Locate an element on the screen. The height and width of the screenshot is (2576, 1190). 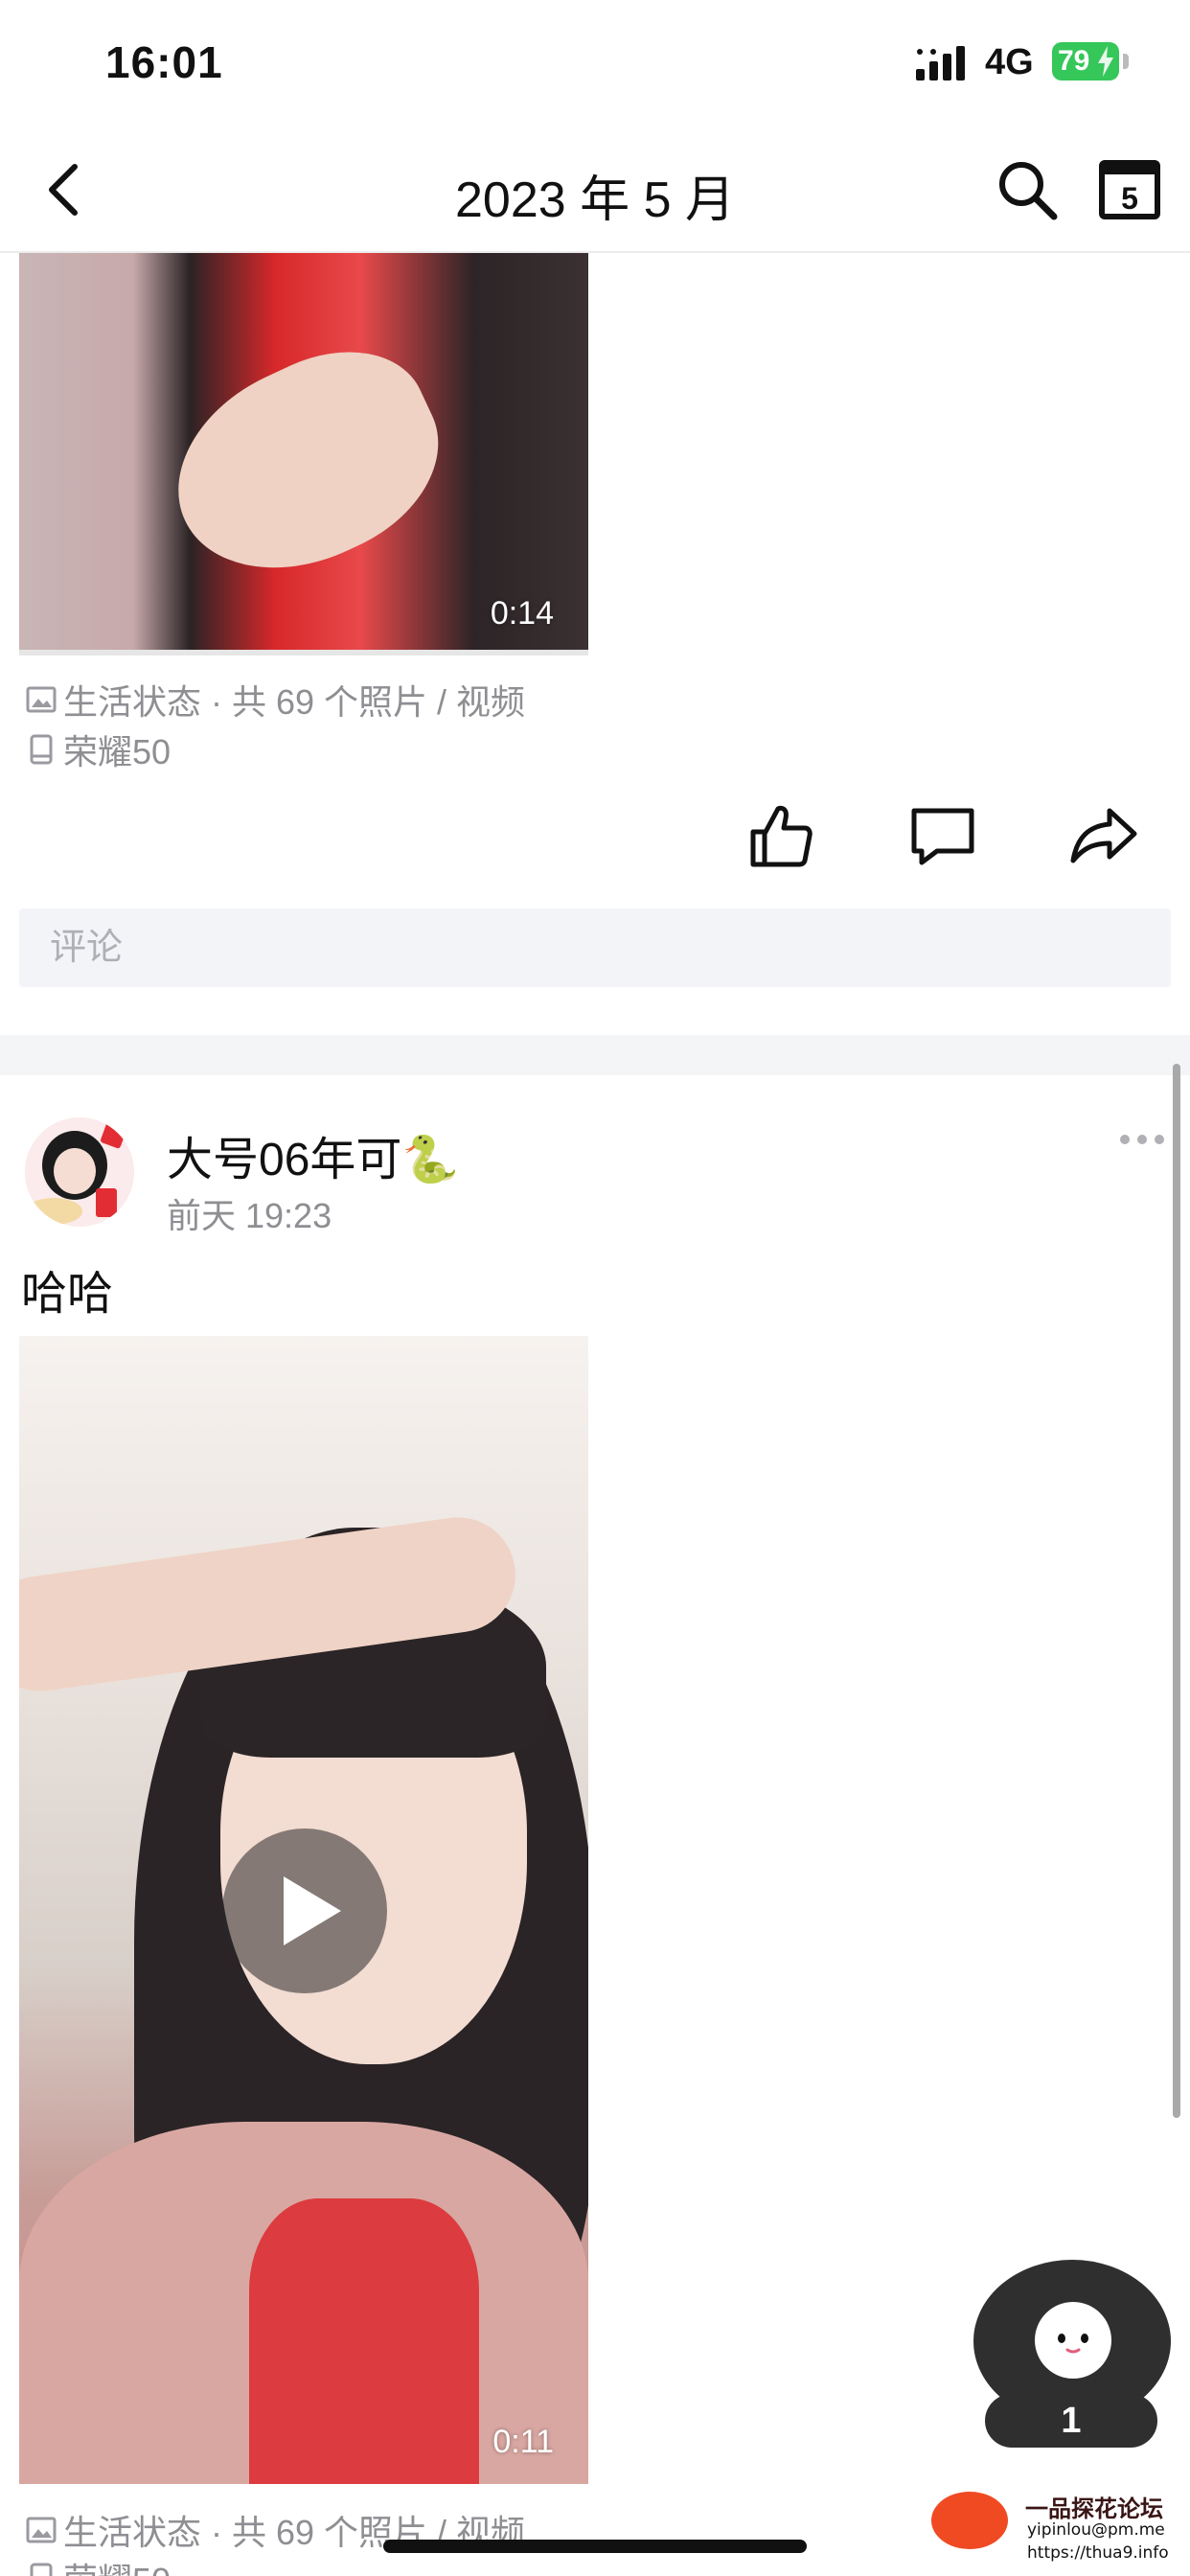
video-frame-hand is located at coordinates (307, 464).